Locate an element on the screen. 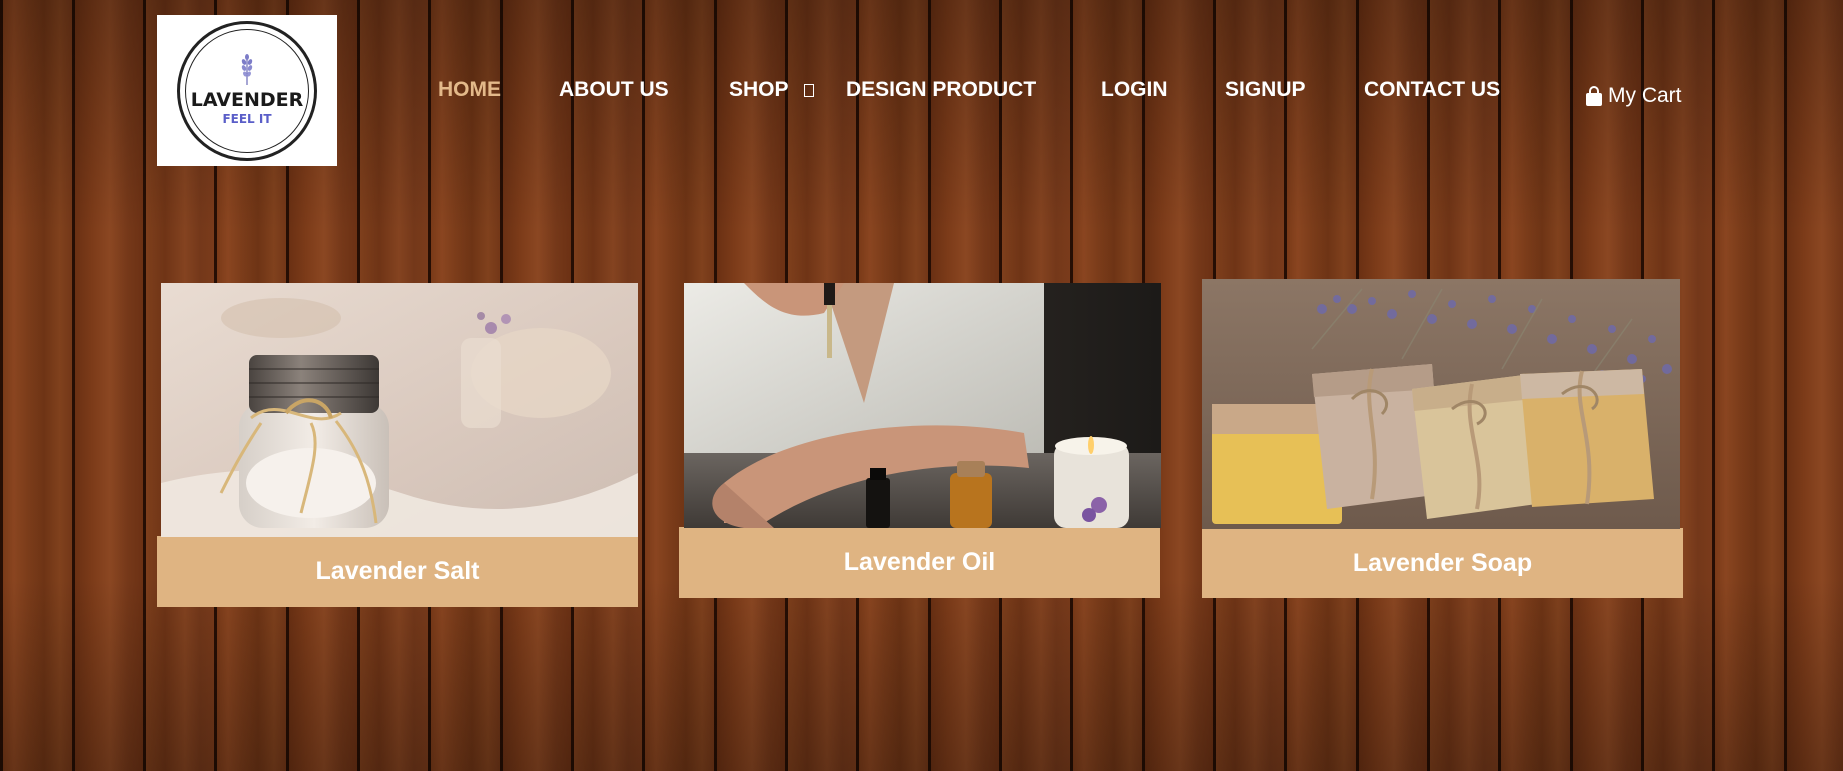 Image resolution: width=1843 pixels, height=771 pixels. product-image-lavender-salt is located at coordinates (399, 410).